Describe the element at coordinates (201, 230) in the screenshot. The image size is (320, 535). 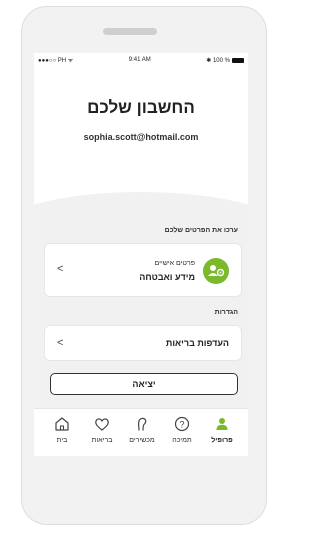
I see `profile-section-label: ערכו את הפרטים שלכם` at that location.